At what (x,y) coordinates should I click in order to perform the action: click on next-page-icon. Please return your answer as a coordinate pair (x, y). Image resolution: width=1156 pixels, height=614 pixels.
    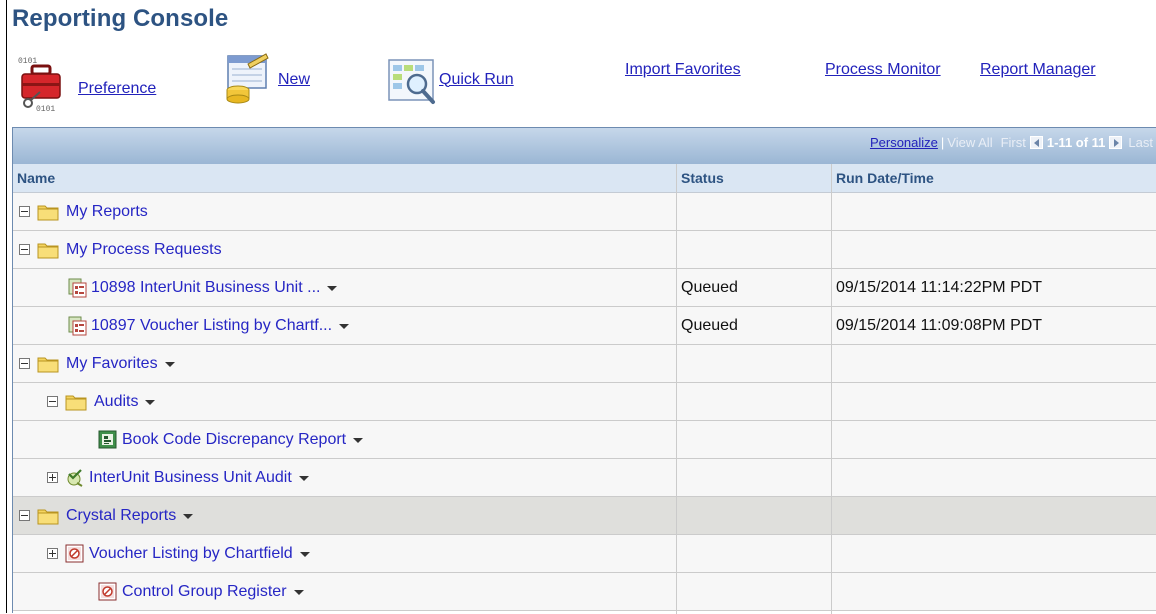
    Looking at the image, I should click on (1116, 142).